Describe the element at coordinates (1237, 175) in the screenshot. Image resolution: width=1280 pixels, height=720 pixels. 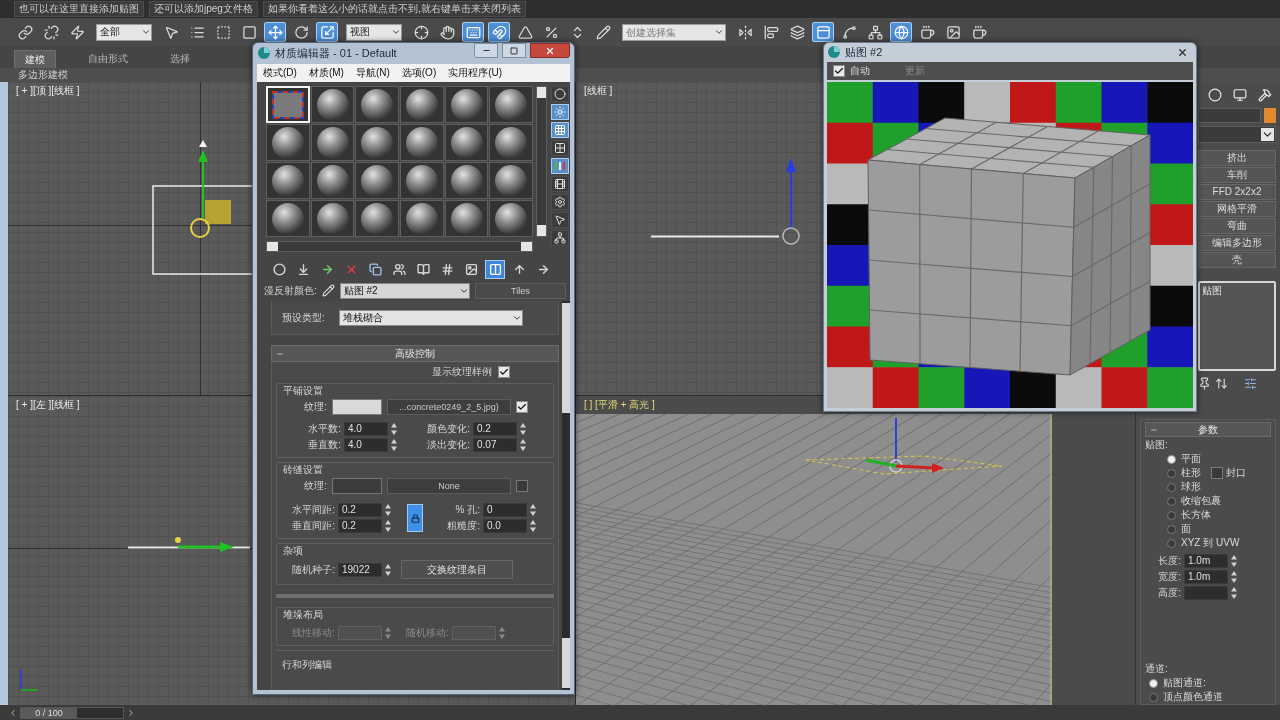
I see `modifier-button: 车削` at that location.